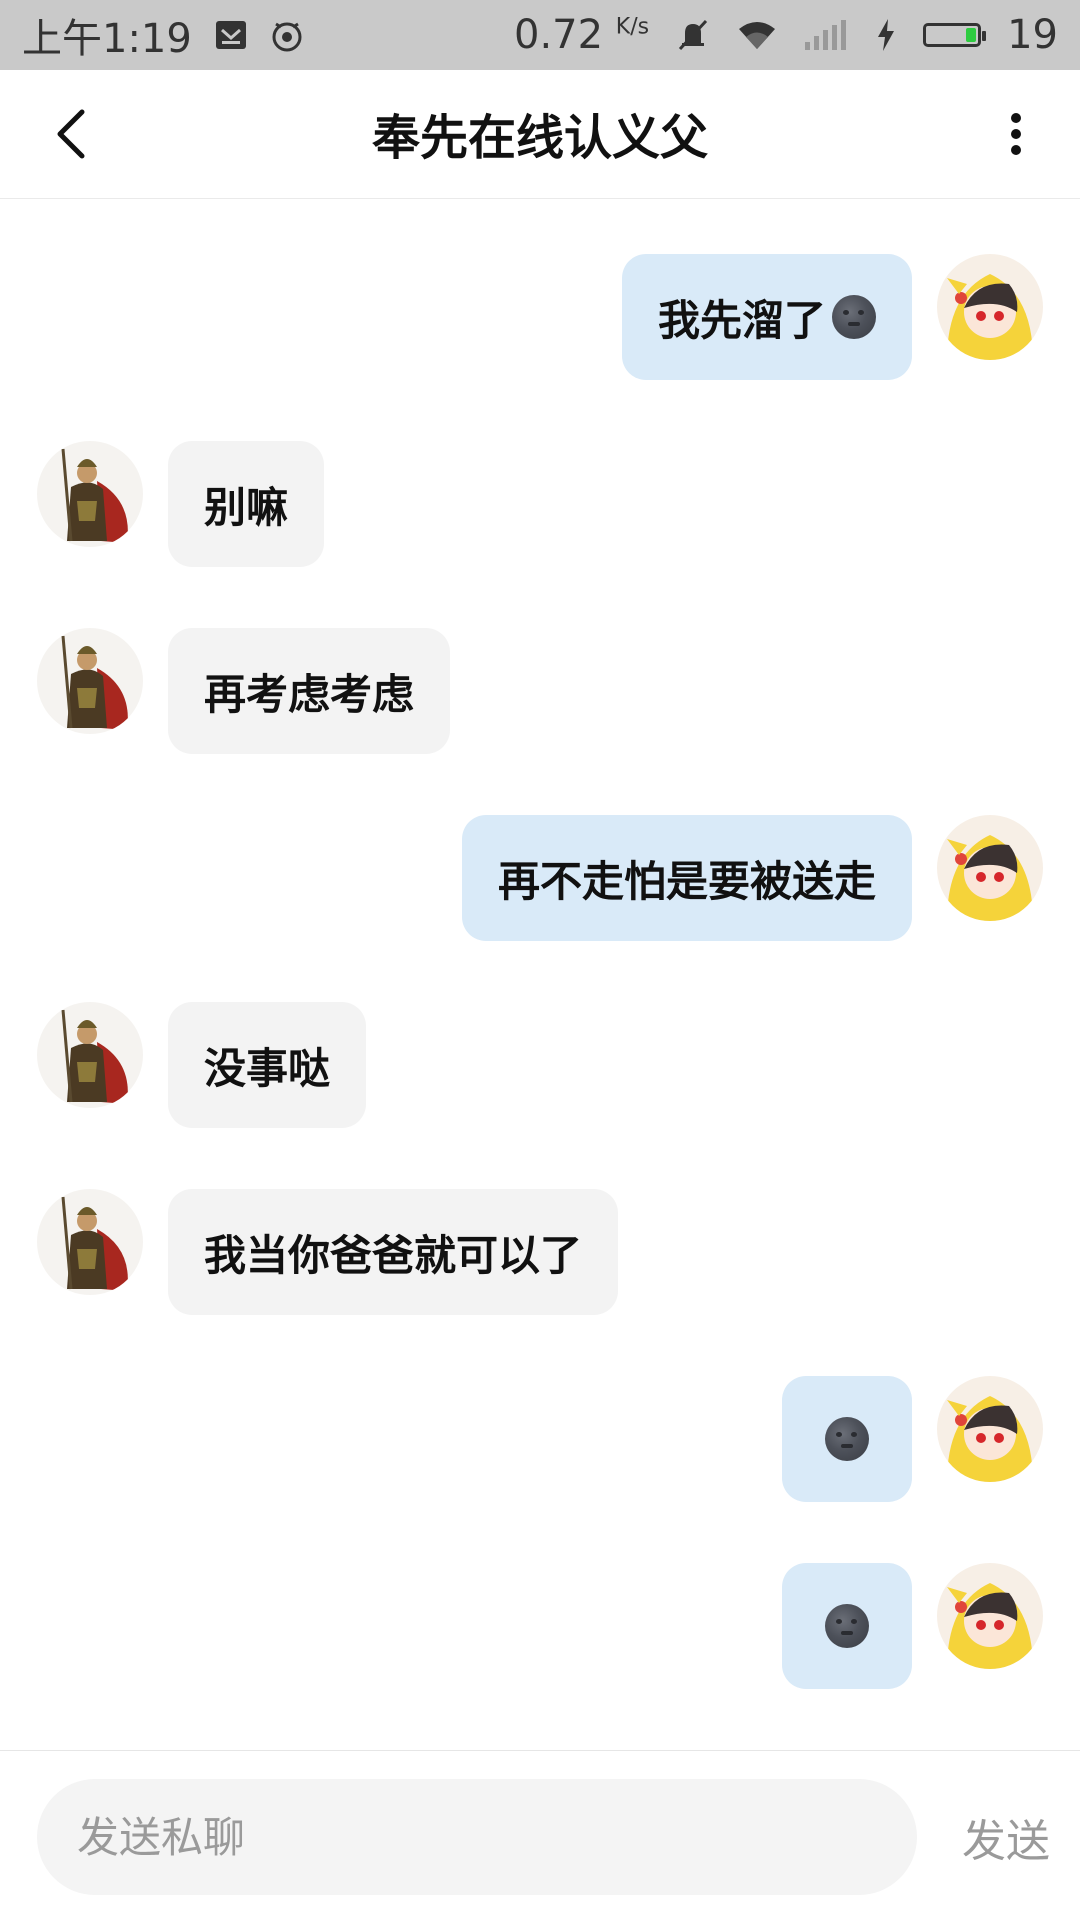 This screenshot has height=1921, width=1080. I want to click on status-time: 上午1:19, so click(107, 39).